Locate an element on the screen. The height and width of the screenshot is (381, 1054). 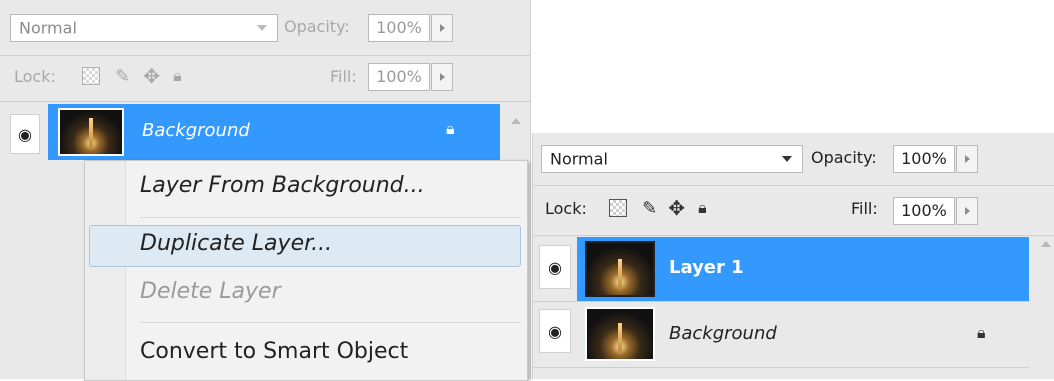
right-background-layer-row: Background 🔒︎ is located at coordinates (803, 334).